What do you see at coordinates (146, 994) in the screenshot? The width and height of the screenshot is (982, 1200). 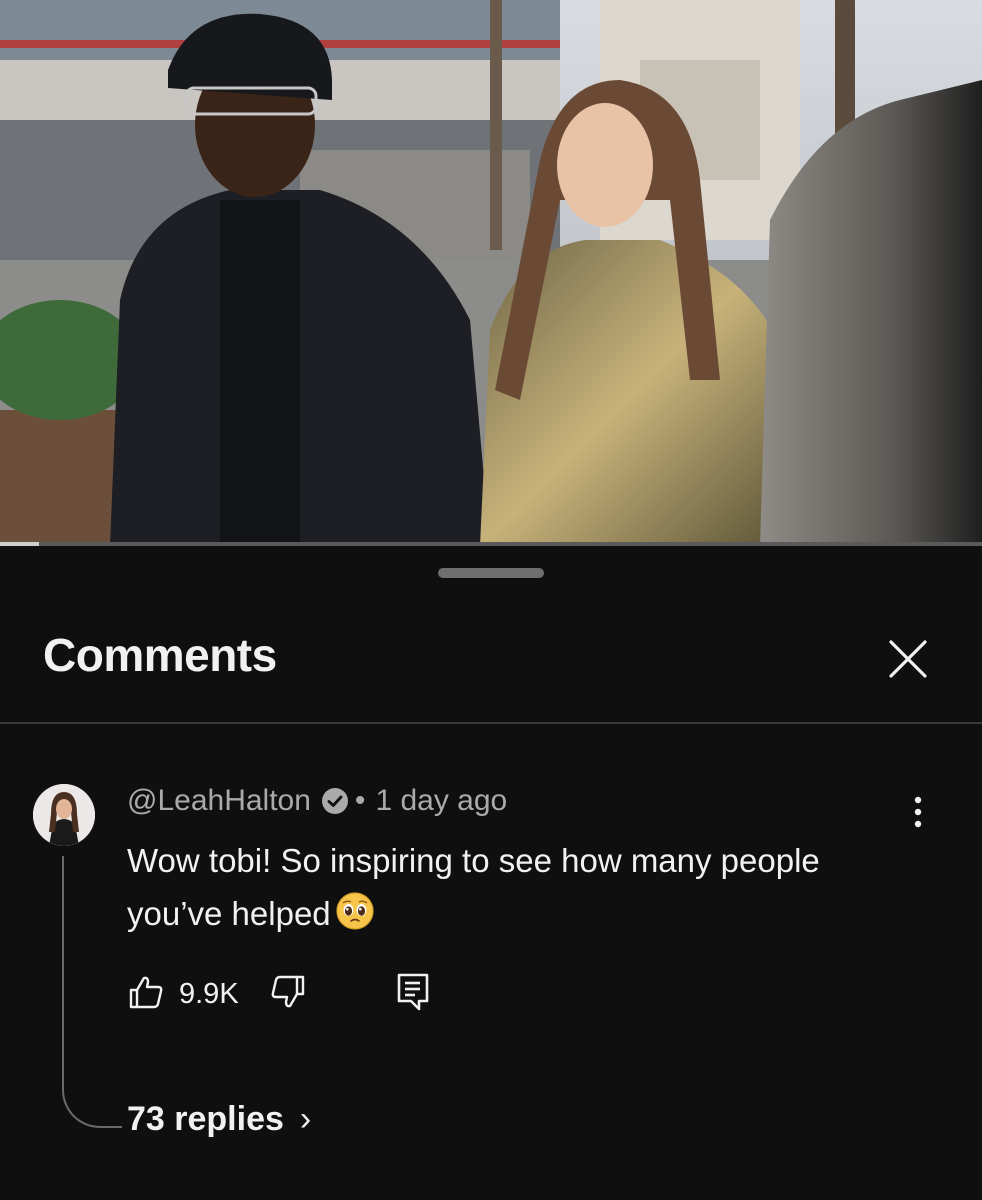 I see `thumb-up-icon` at bounding box center [146, 994].